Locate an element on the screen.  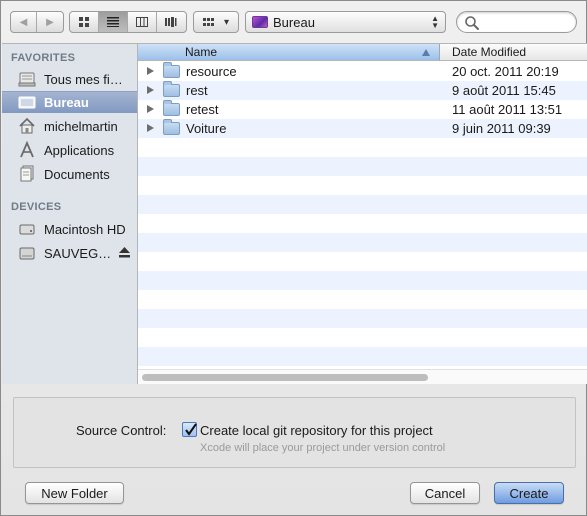
list-view-icon is located at coordinates (113, 22).